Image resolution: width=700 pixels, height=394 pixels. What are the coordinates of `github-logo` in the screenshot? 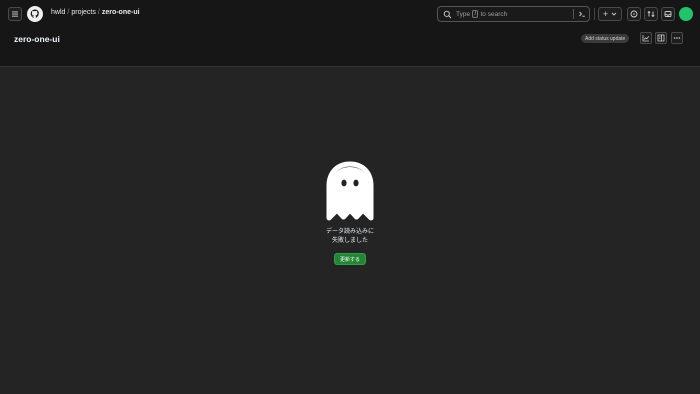 It's located at (34, 13).